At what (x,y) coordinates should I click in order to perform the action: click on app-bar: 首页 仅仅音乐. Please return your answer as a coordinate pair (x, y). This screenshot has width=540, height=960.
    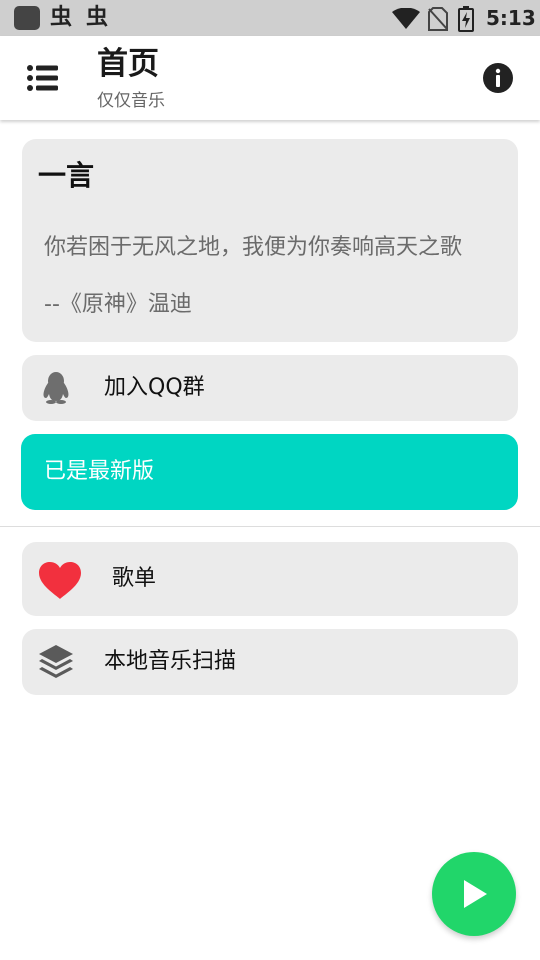
    Looking at the image, I should click on (270, 78).